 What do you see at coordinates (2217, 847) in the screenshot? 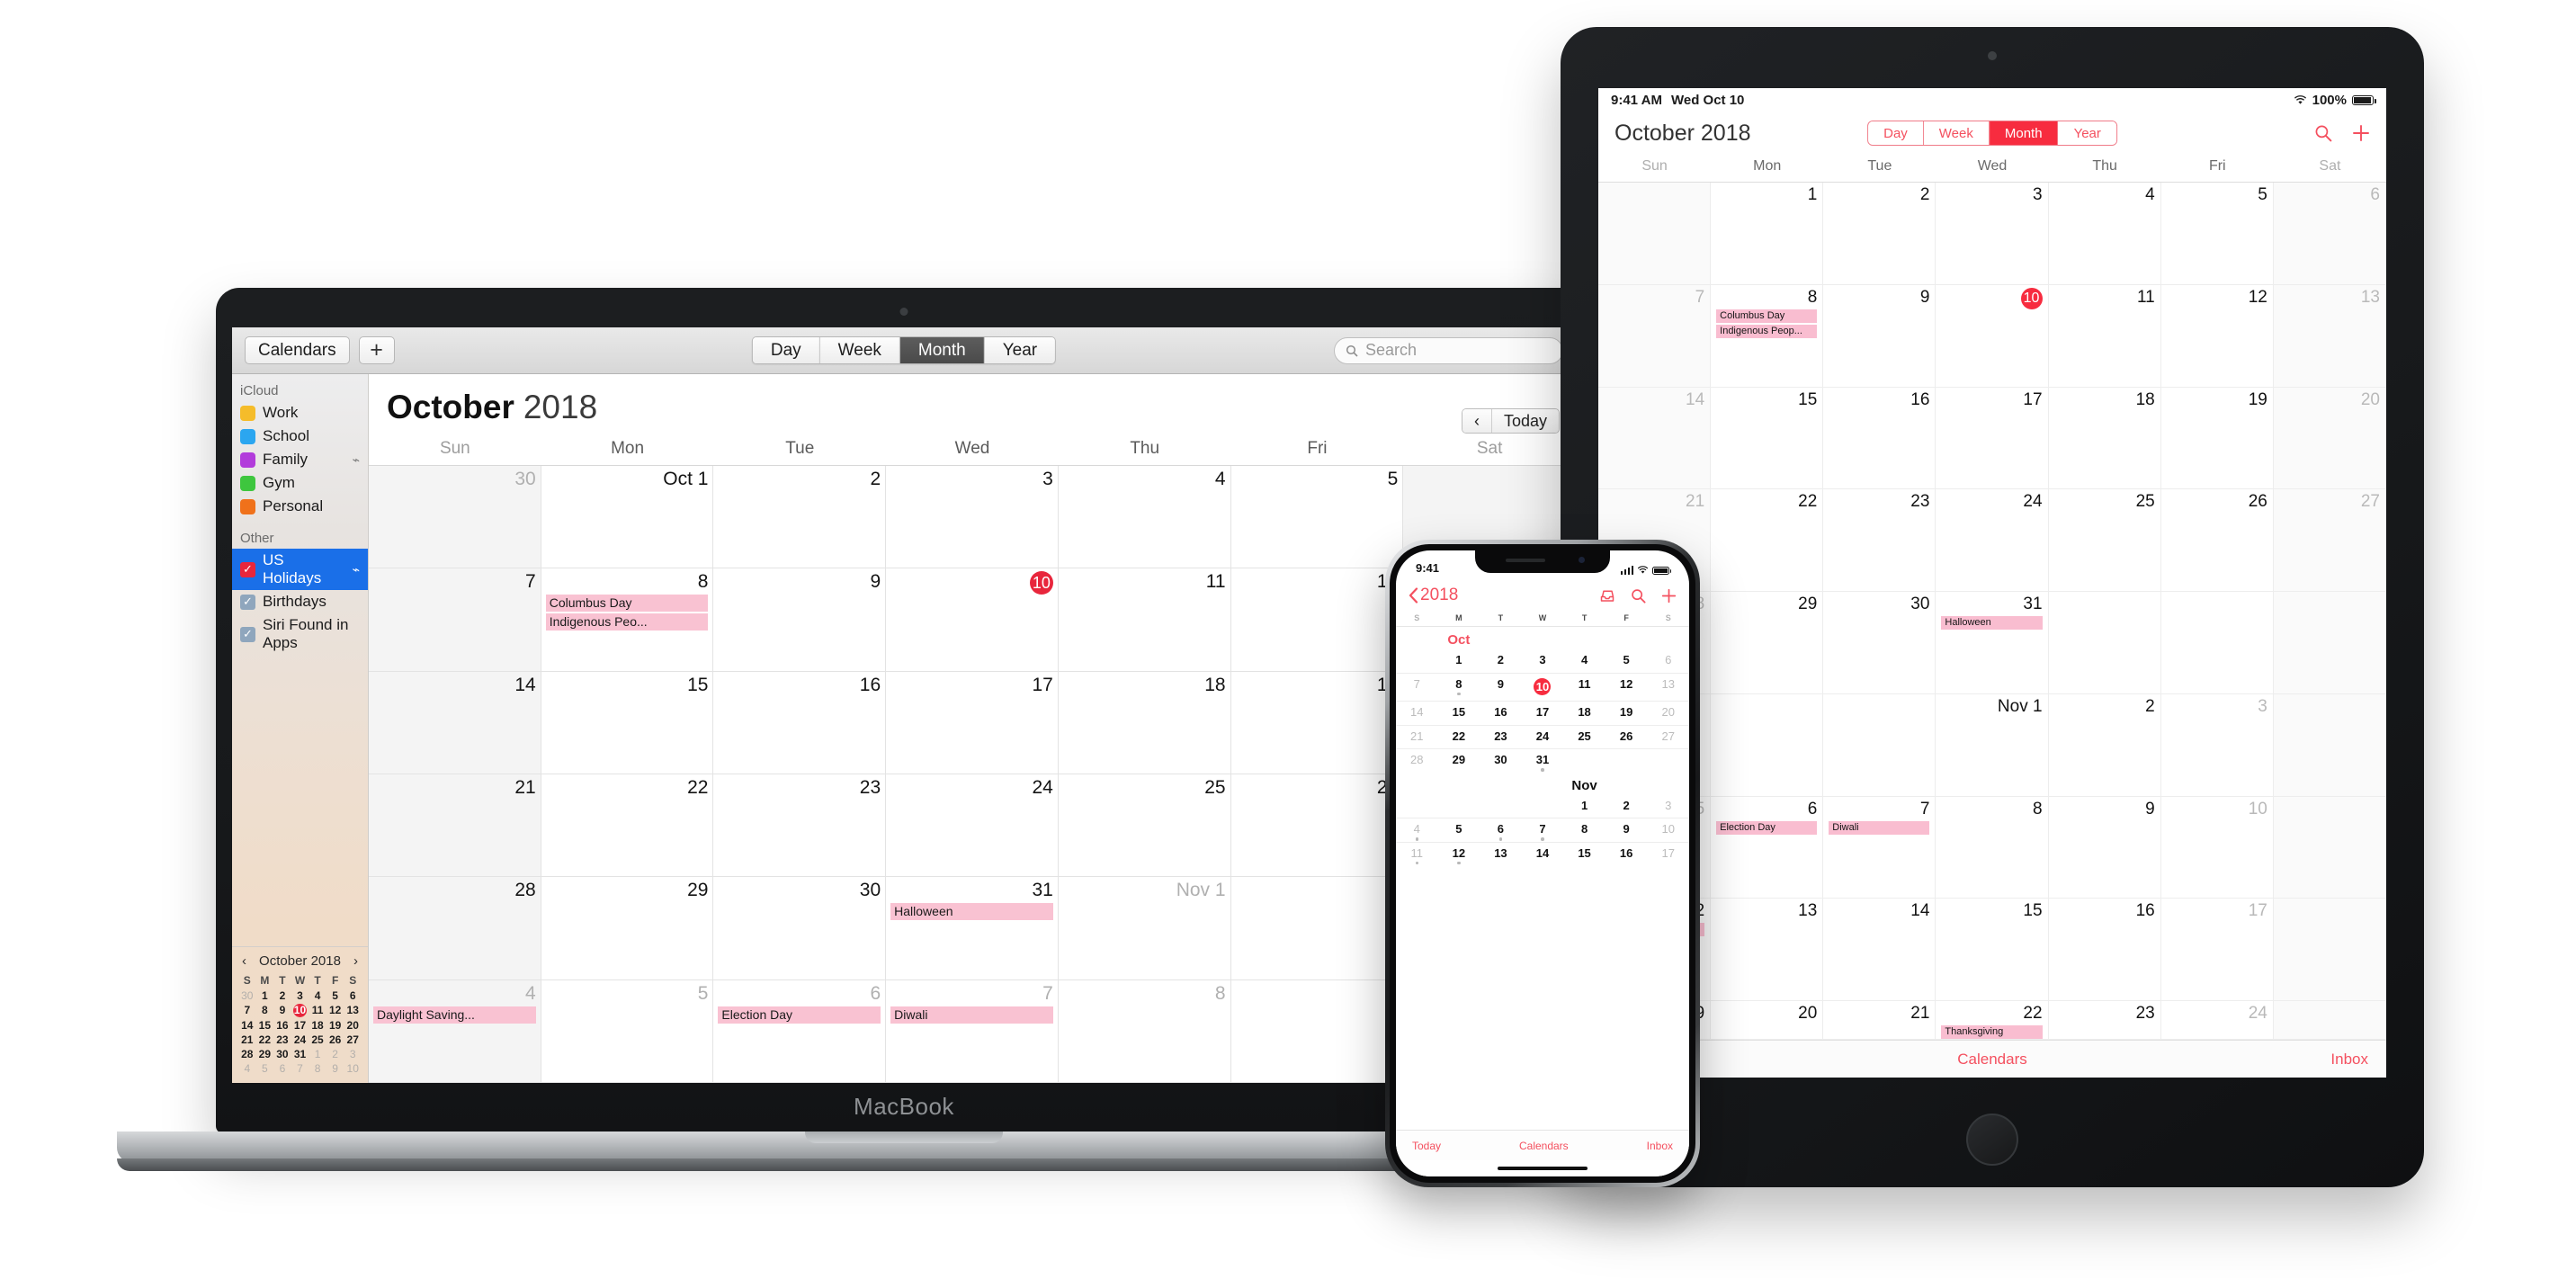
I see `ipad-day-cell: 10` at bounding box center [2217, 847].